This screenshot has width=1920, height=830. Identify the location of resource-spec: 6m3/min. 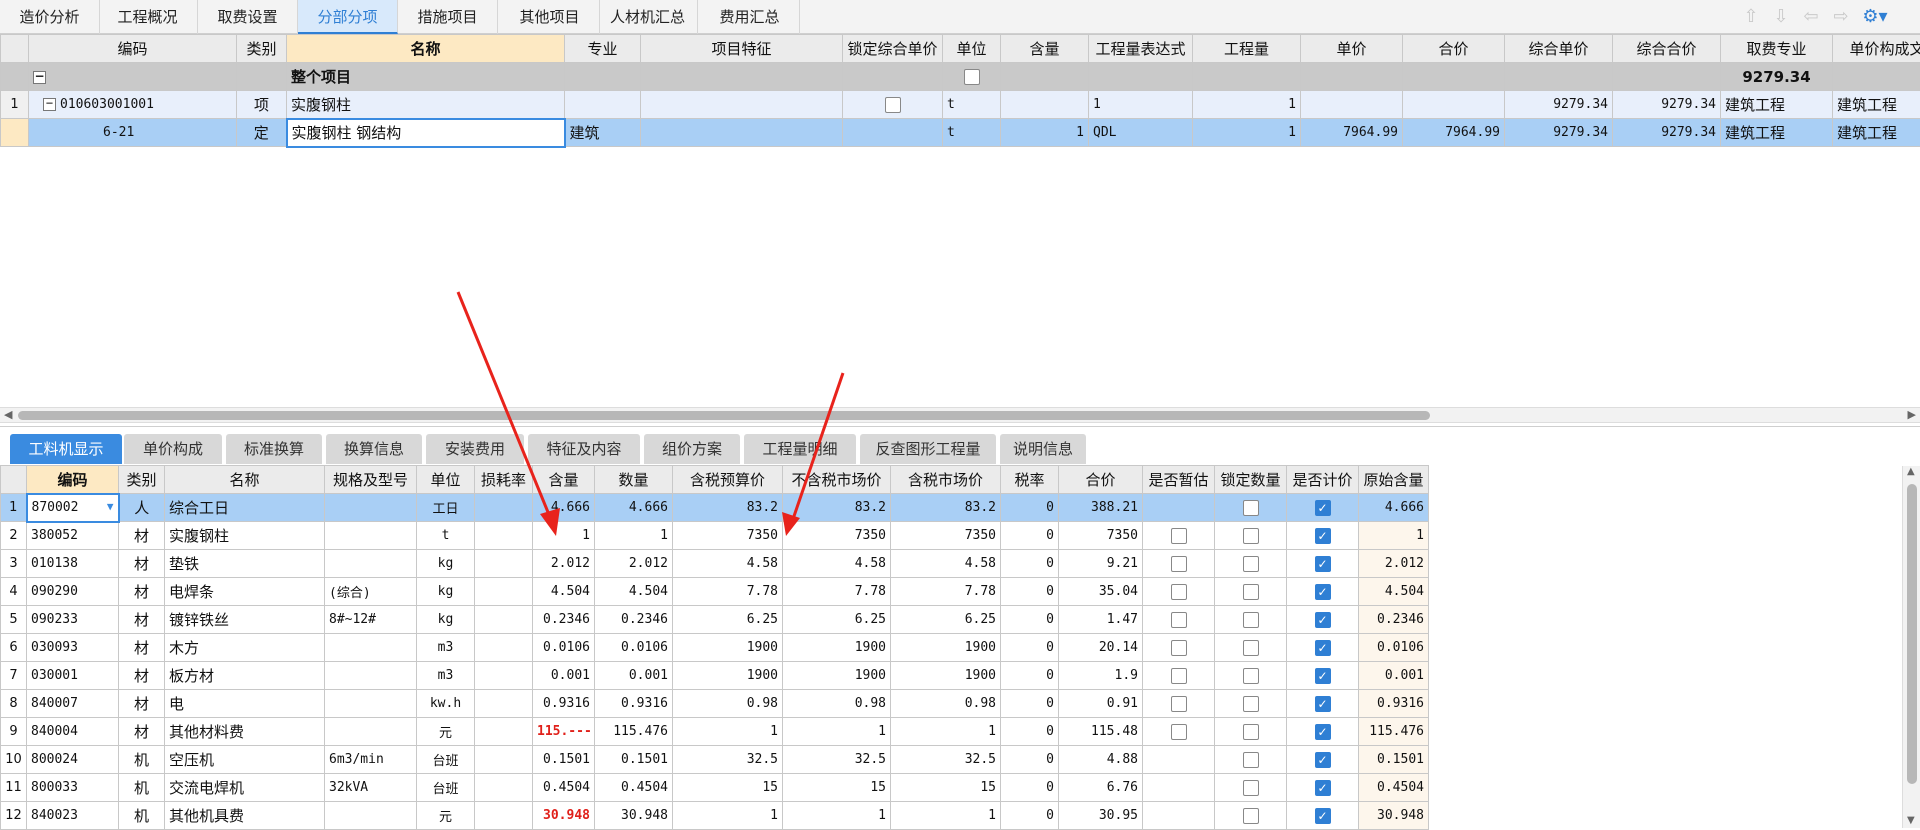
(371, 760).